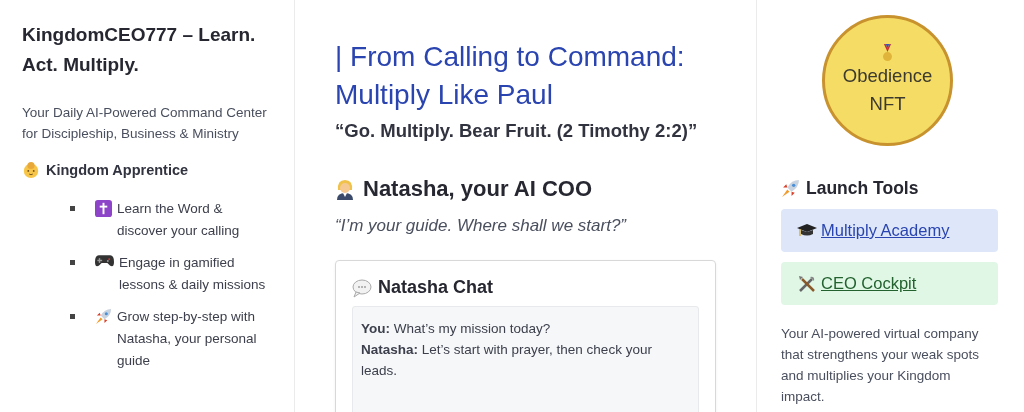  I want to click on badge-label: Obedience NFT, so click(887, 89).